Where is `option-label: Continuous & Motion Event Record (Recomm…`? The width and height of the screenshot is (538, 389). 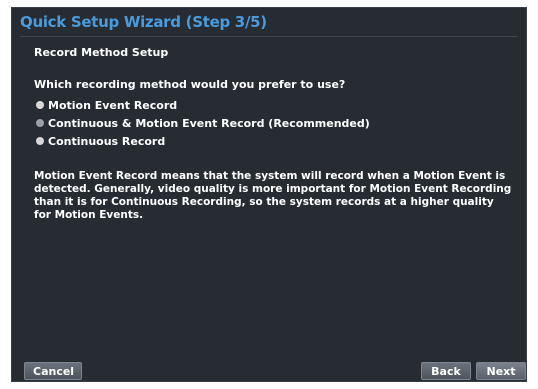
option-label: Continuous & Motion Event Record (Recomm… is located at coordinates (209, 123).